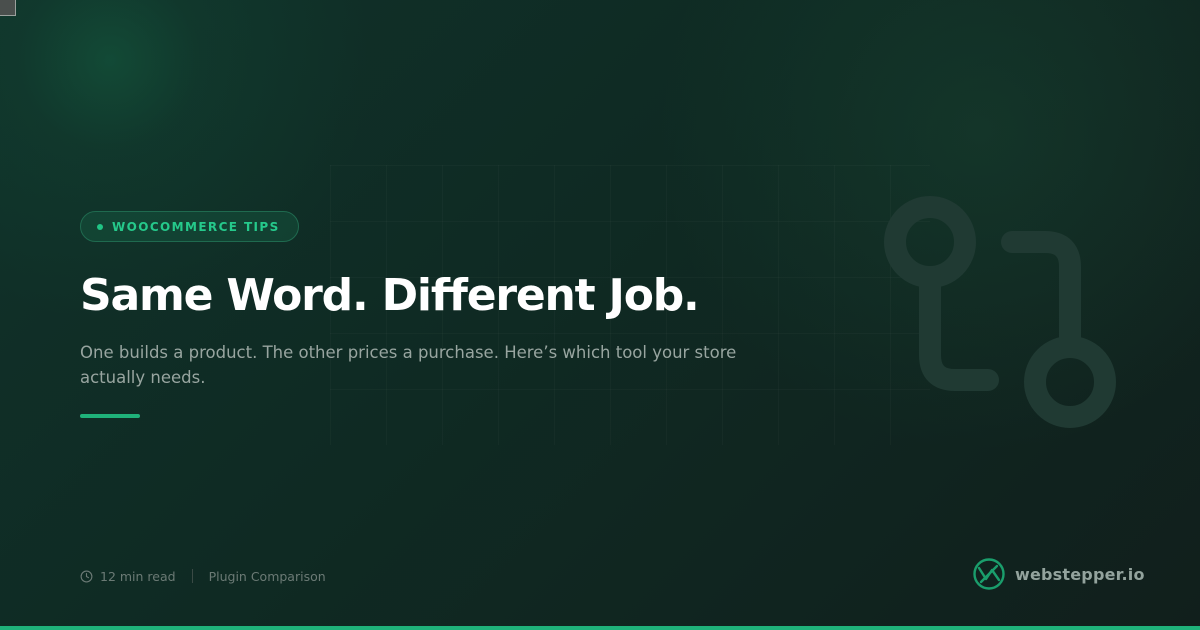 This screenshot has height=630, width=1200. Describe the element at coordinates (1080, 574) in the screenshot. I see `brand-name: webstepper.io` at that location.